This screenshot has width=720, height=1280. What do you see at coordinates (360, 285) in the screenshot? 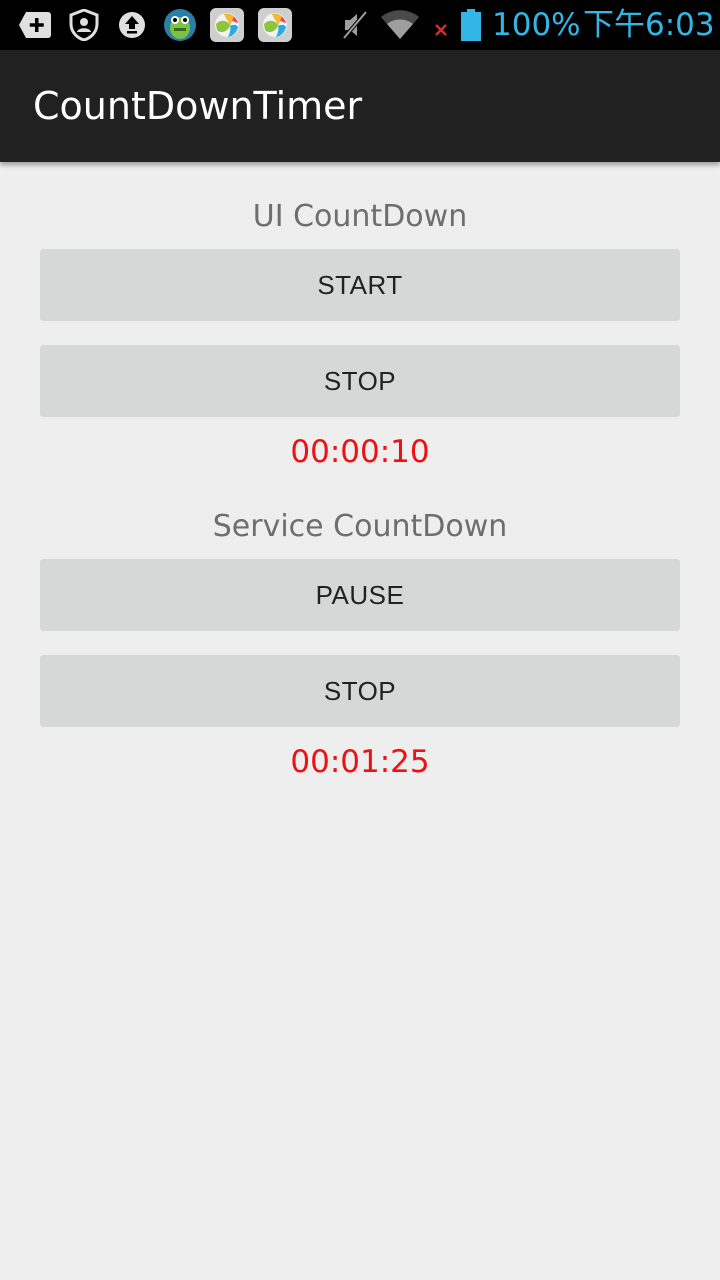
I see `ui-start-button: START` at bounding box center [360, 285].